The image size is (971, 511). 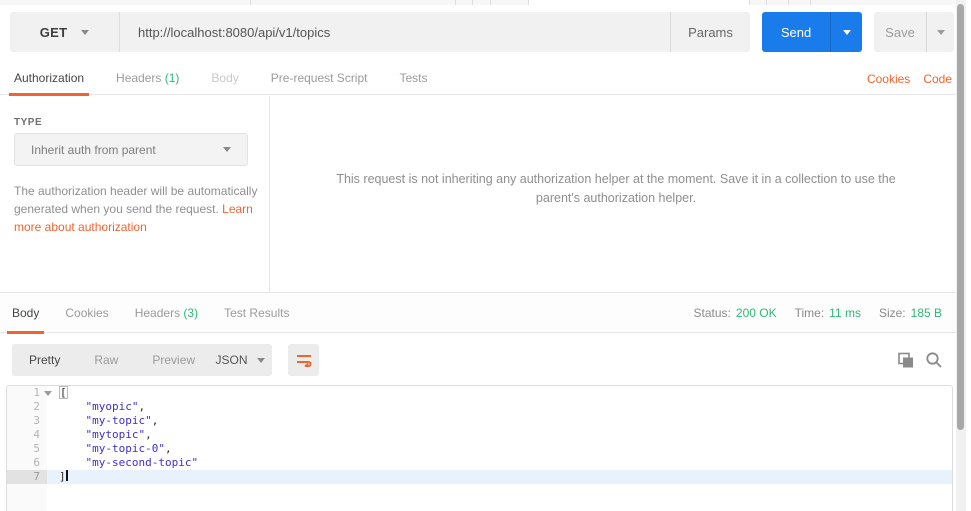 I want to click on cookies-link: Cookies, so click(x=888, y=79).